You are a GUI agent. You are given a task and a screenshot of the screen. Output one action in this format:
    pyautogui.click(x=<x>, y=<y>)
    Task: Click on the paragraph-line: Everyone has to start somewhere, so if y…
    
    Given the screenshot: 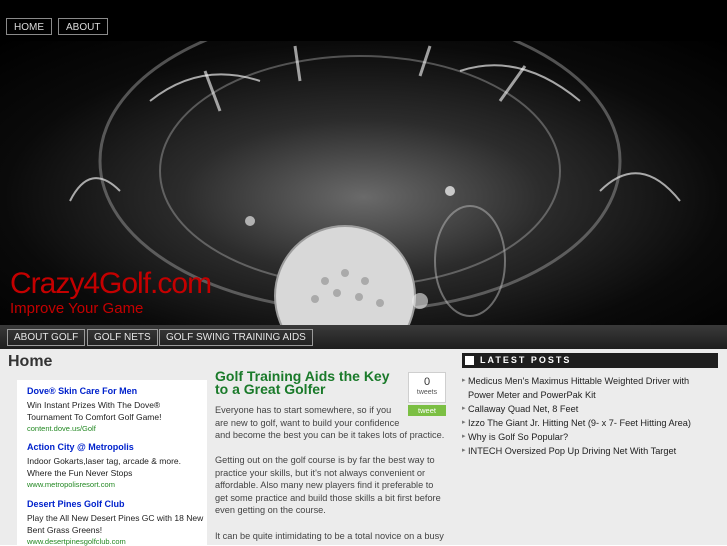 What is the action you would take?
    pyautogui.click(x=303, y=410)
    